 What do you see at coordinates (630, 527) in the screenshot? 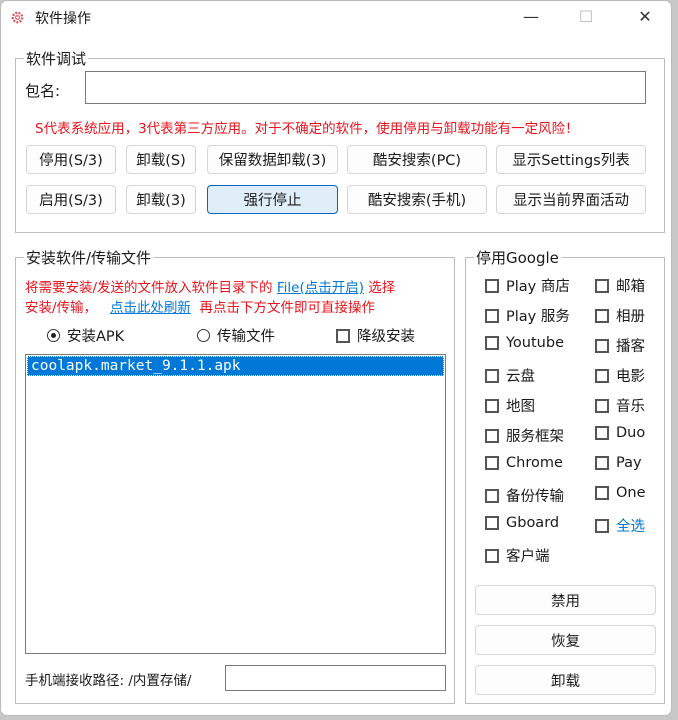
I see `checkbox-label: 全选` at bounding box center [630, 527].